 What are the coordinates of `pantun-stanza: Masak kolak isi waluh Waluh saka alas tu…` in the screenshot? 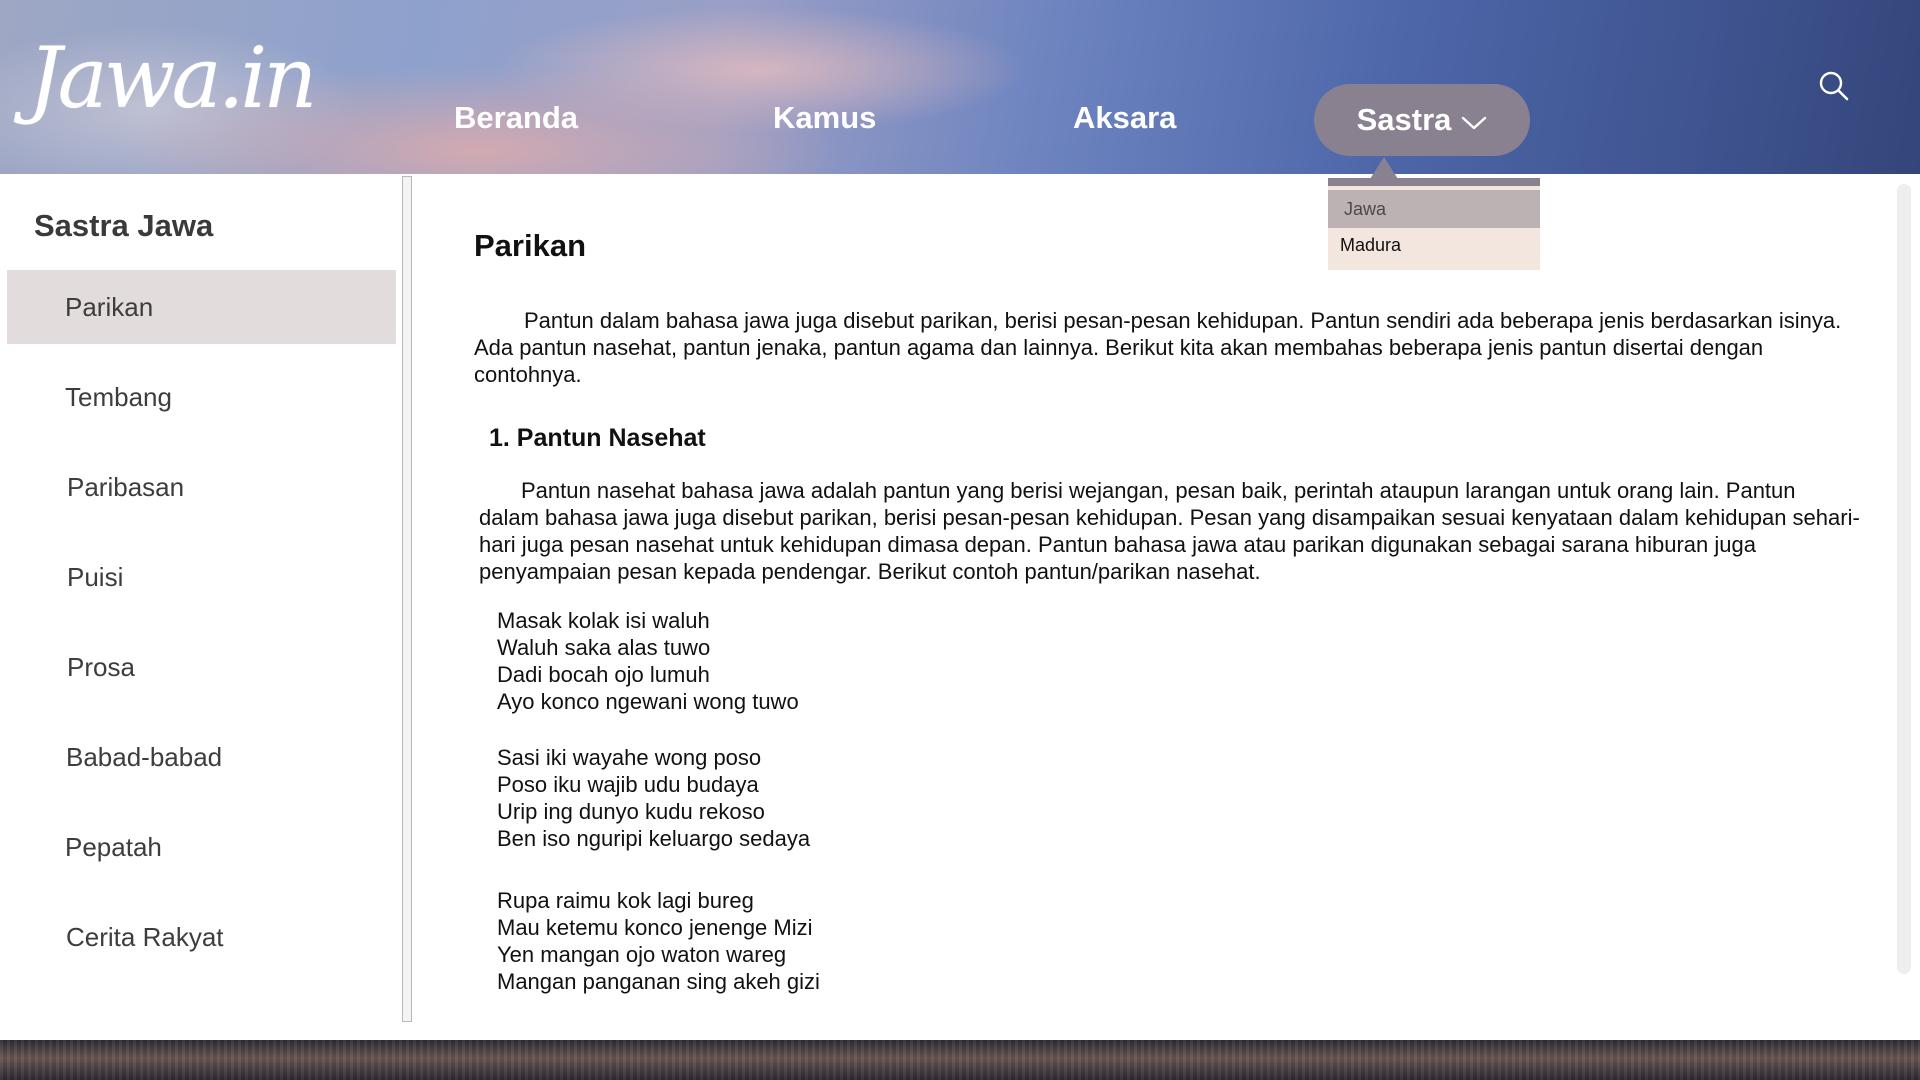 It's located at (648, 661).